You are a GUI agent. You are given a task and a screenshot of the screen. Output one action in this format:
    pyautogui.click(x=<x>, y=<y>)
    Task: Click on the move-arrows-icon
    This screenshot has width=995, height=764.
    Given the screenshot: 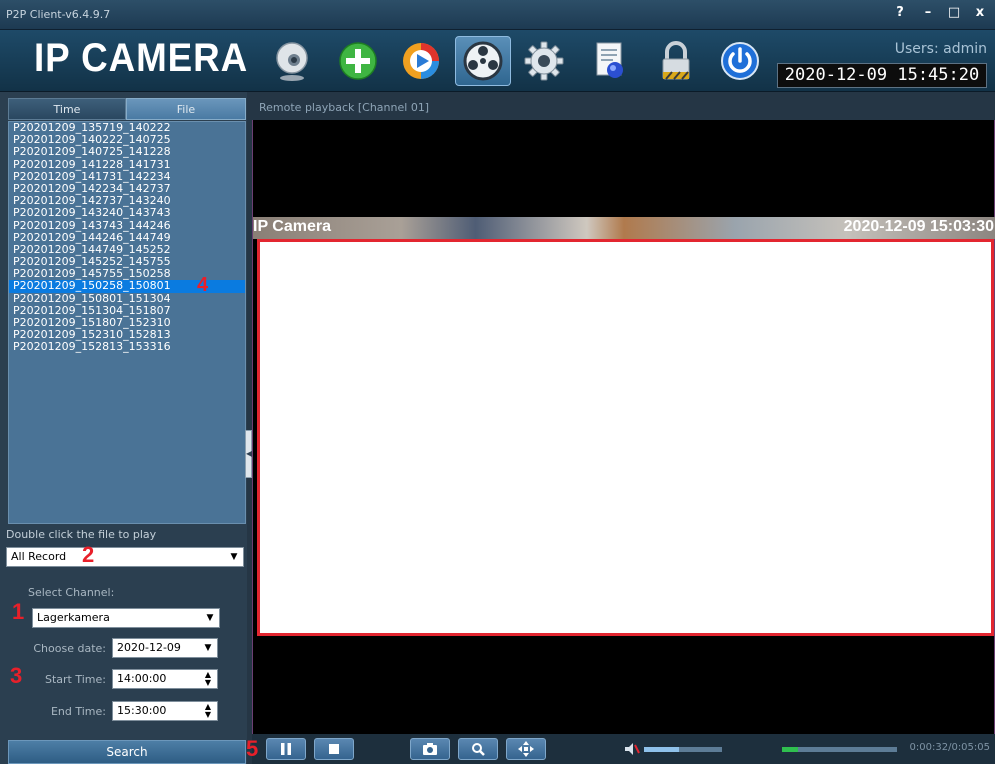 What is the action you would take?
    pyautogui.click(x=526, y=749)
    